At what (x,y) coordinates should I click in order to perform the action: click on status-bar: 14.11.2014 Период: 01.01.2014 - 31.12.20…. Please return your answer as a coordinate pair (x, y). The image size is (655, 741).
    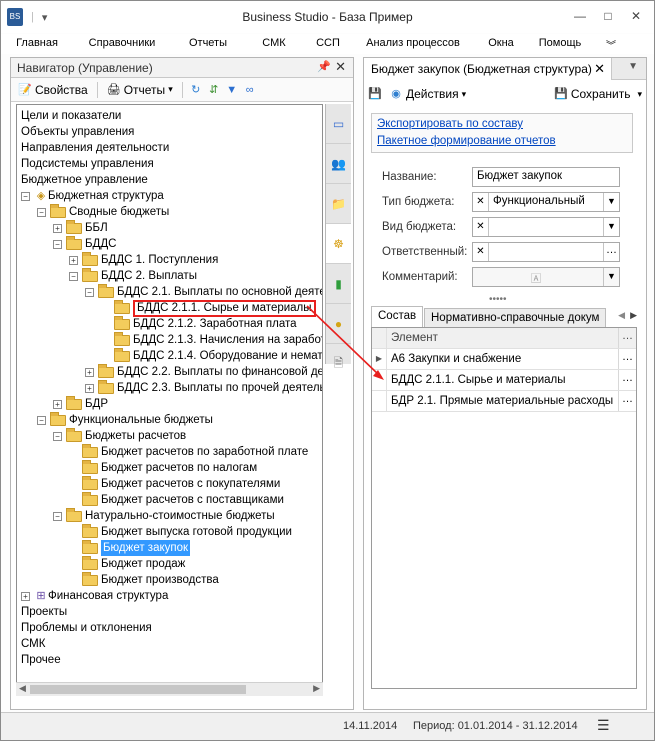
    Looking at the image, I should click on (327, 726).